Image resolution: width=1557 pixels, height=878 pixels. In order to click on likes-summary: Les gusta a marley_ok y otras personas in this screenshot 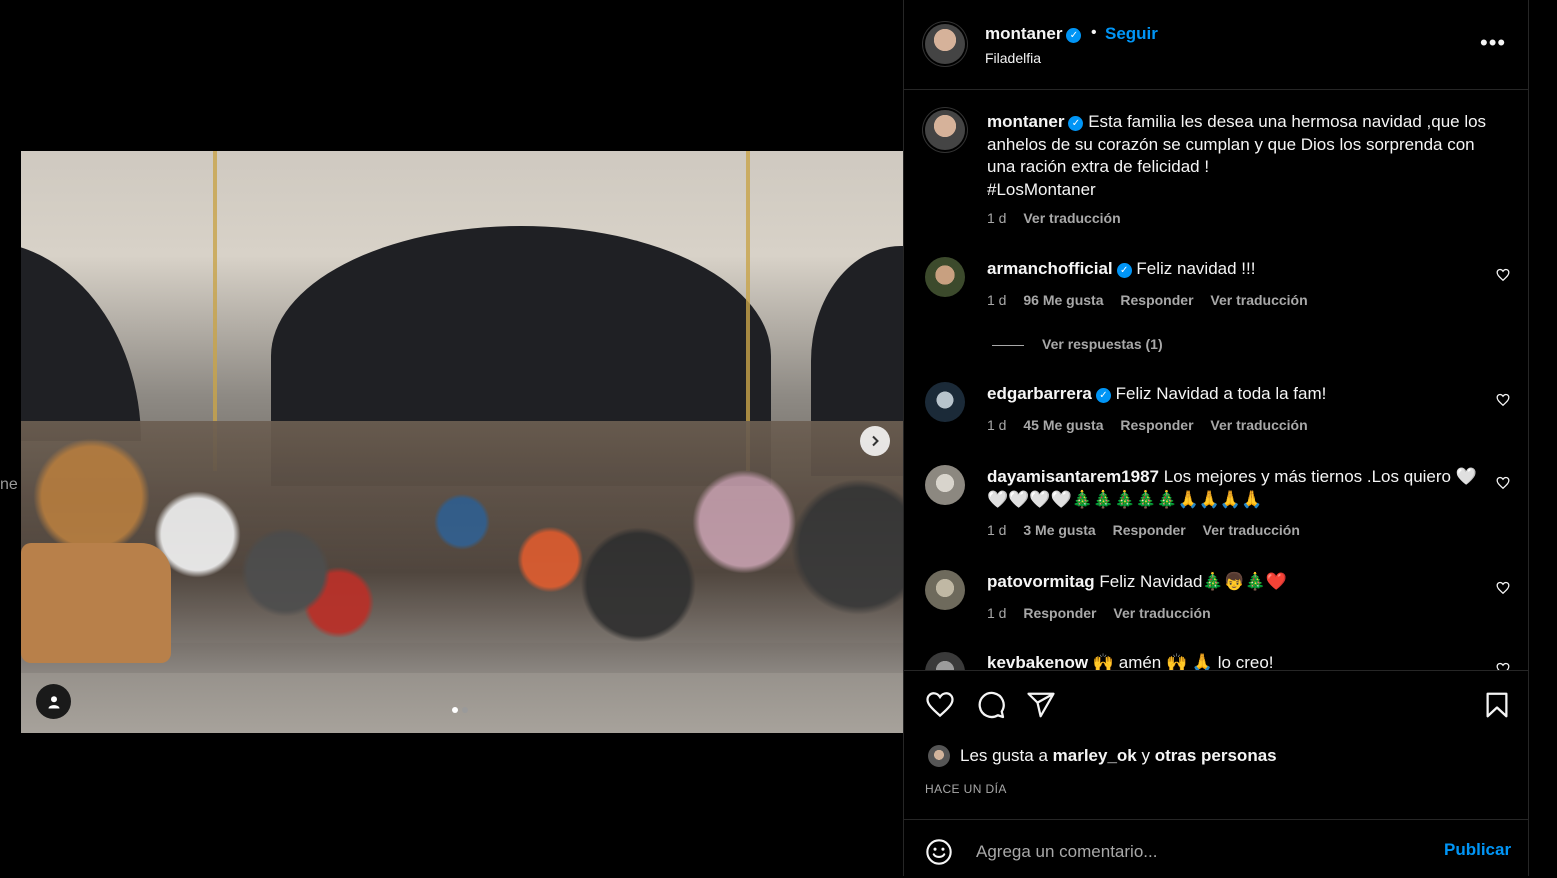, I will do `click(1102, 756)`.